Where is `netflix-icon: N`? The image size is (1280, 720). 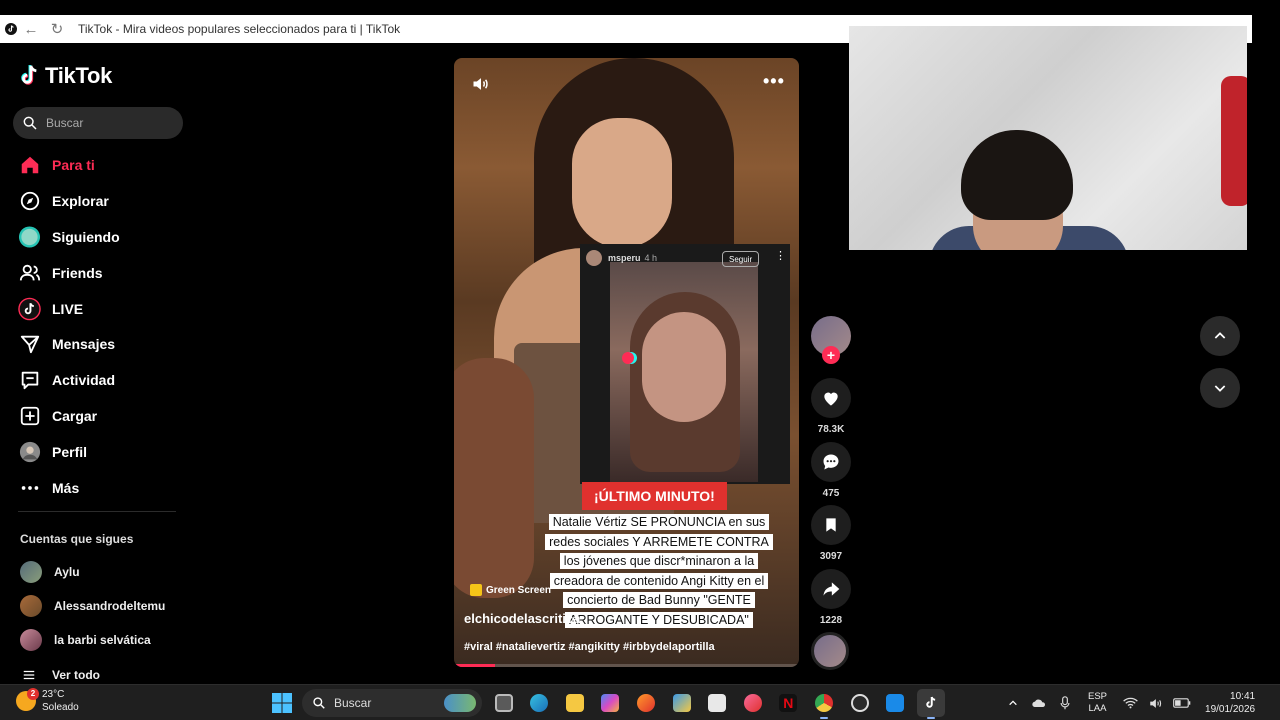
netflix-icon: N is located at coordinates (788, 703).